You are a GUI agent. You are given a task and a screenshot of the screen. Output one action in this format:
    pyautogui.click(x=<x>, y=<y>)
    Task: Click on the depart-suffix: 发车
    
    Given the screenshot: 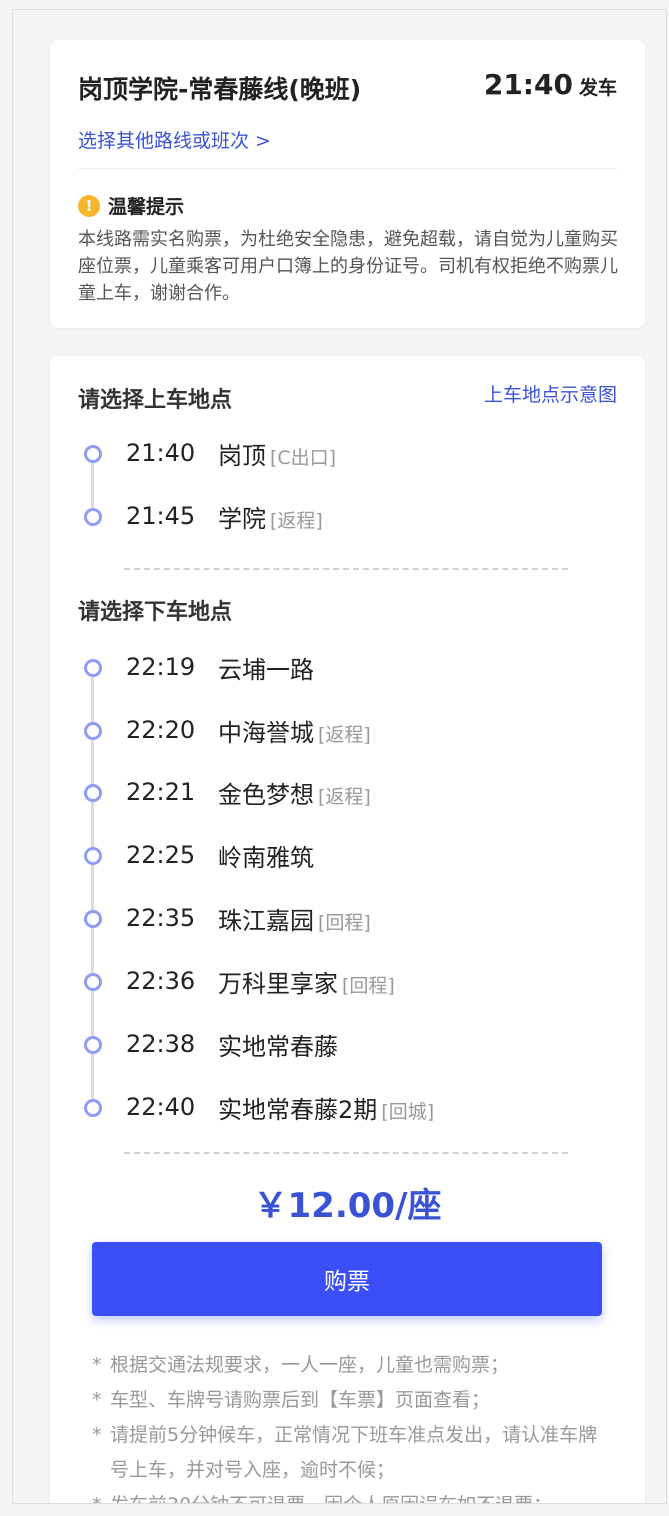 What is the action you would take?
    pyautogui.click(x=597, y=88)
    